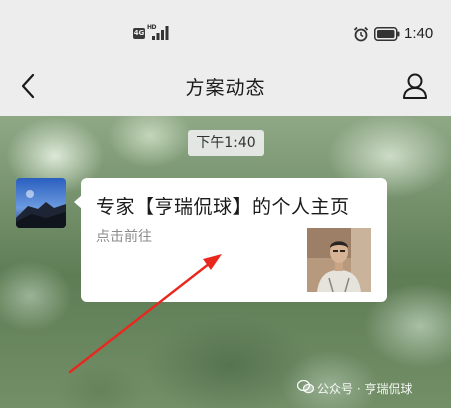 The height and width of the screenshot is (408, 451). I want to click on clock-time: 1:40, so click(419, 33).